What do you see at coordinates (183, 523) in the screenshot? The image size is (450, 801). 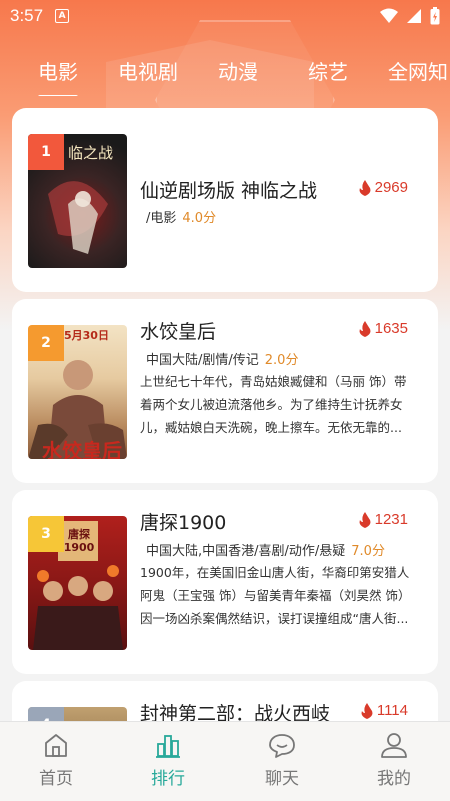 I see `movie-title: 唐探1900` at bounding box center [183, 523].